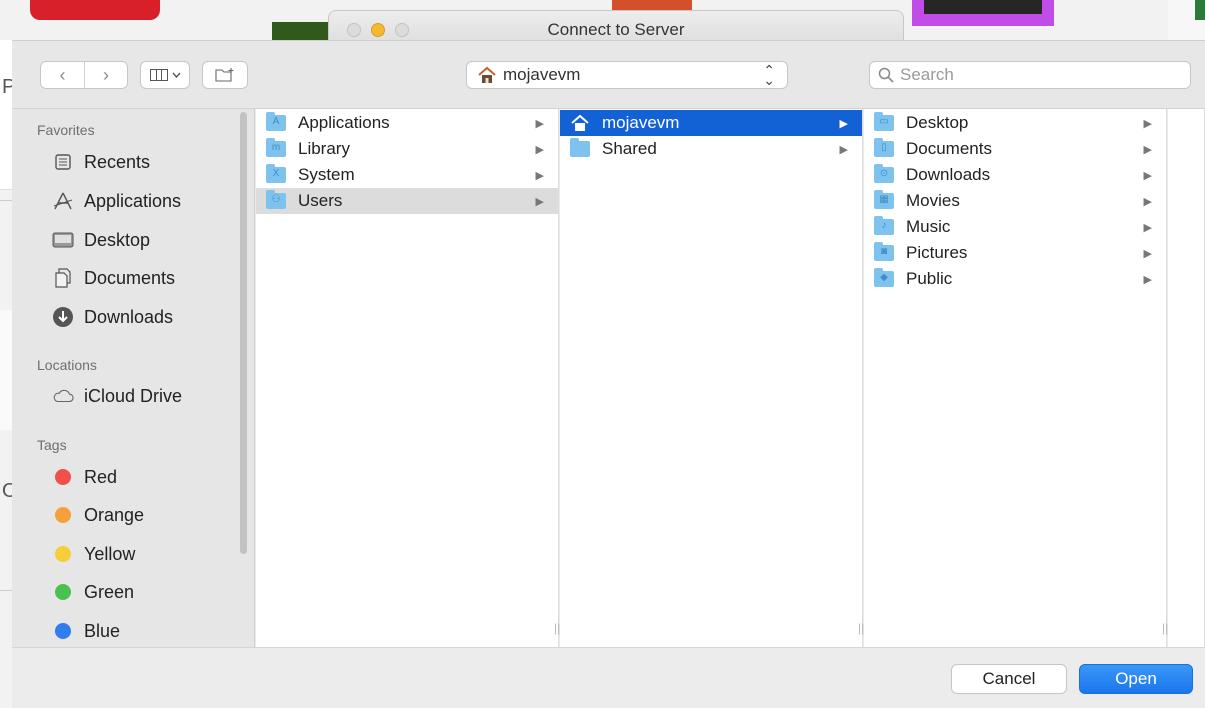  What do you see at coordinates (276, 199) in the screenshot?
I see `users-folder-icon: ⚇` at bounding box center [276, 199].